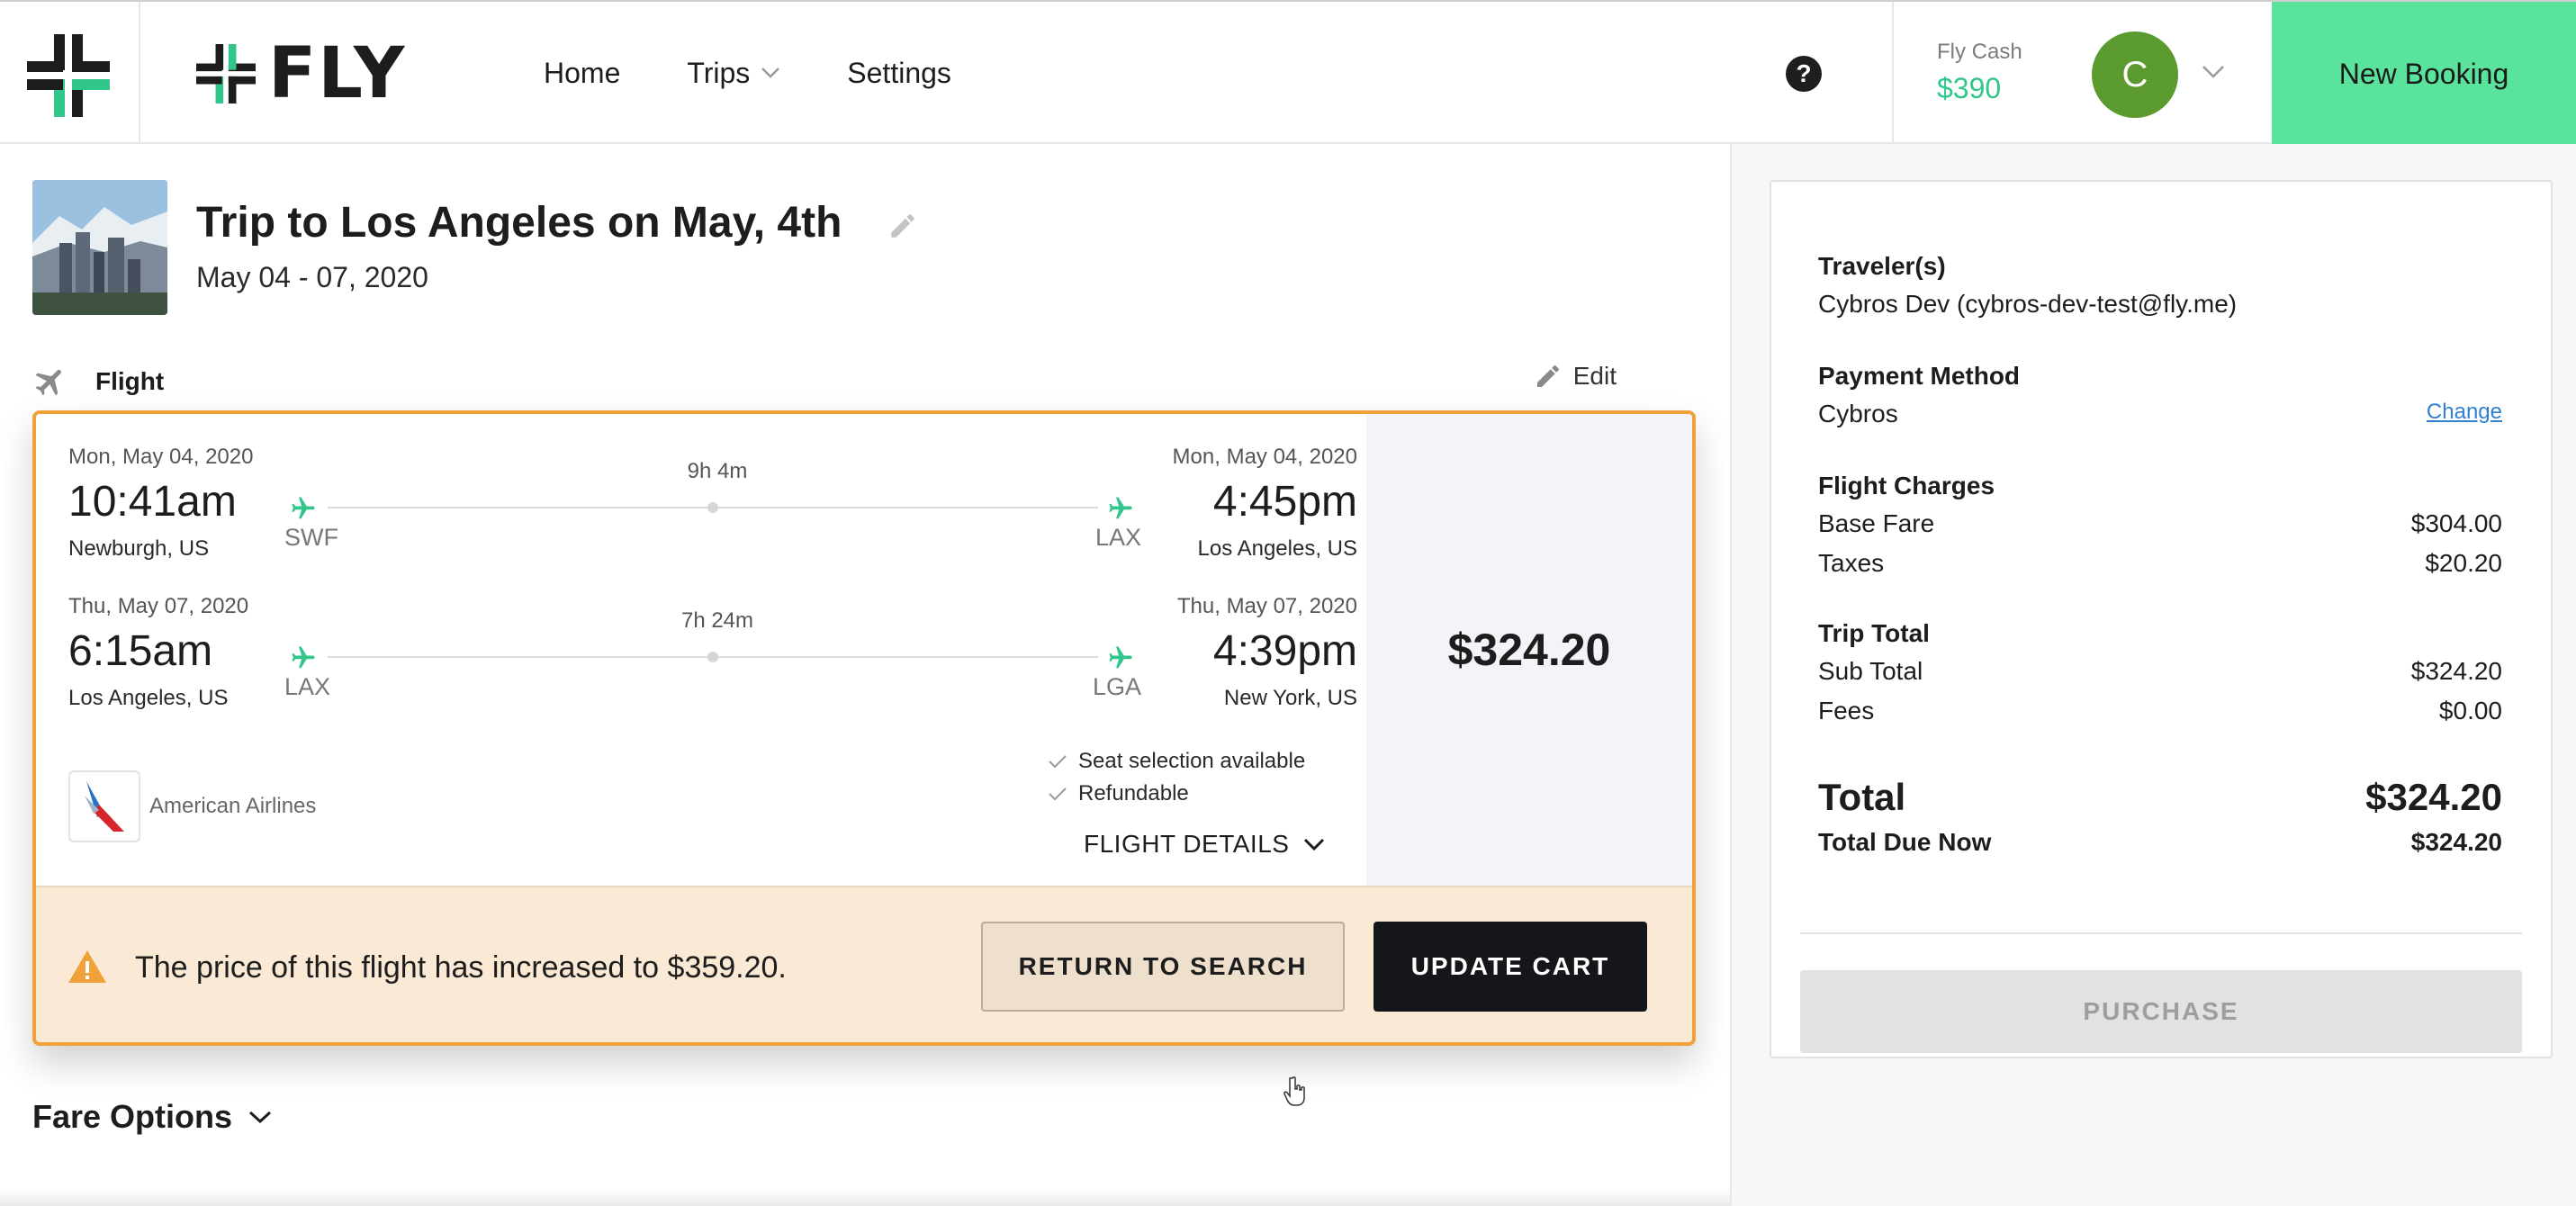 The image size is (2576, 1206). Describe the element at coordinates (2160, 377) in the screenshot. I see `payment-heading-row: Payment Method` at that location.